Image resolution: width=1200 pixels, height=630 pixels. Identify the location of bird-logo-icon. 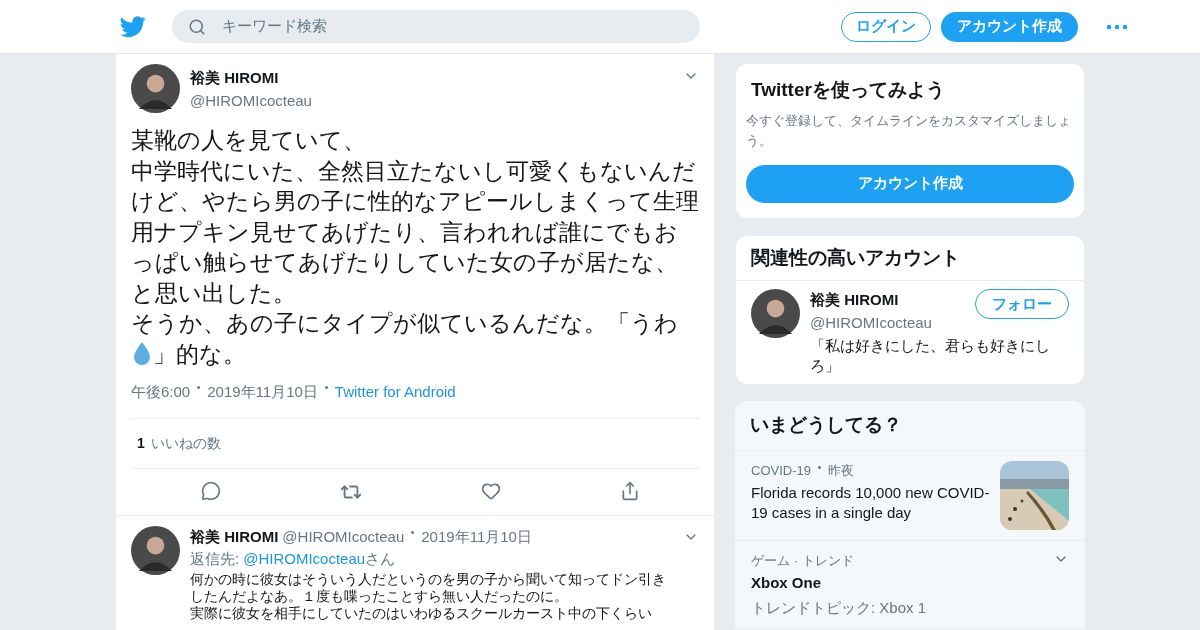
(133, 26).